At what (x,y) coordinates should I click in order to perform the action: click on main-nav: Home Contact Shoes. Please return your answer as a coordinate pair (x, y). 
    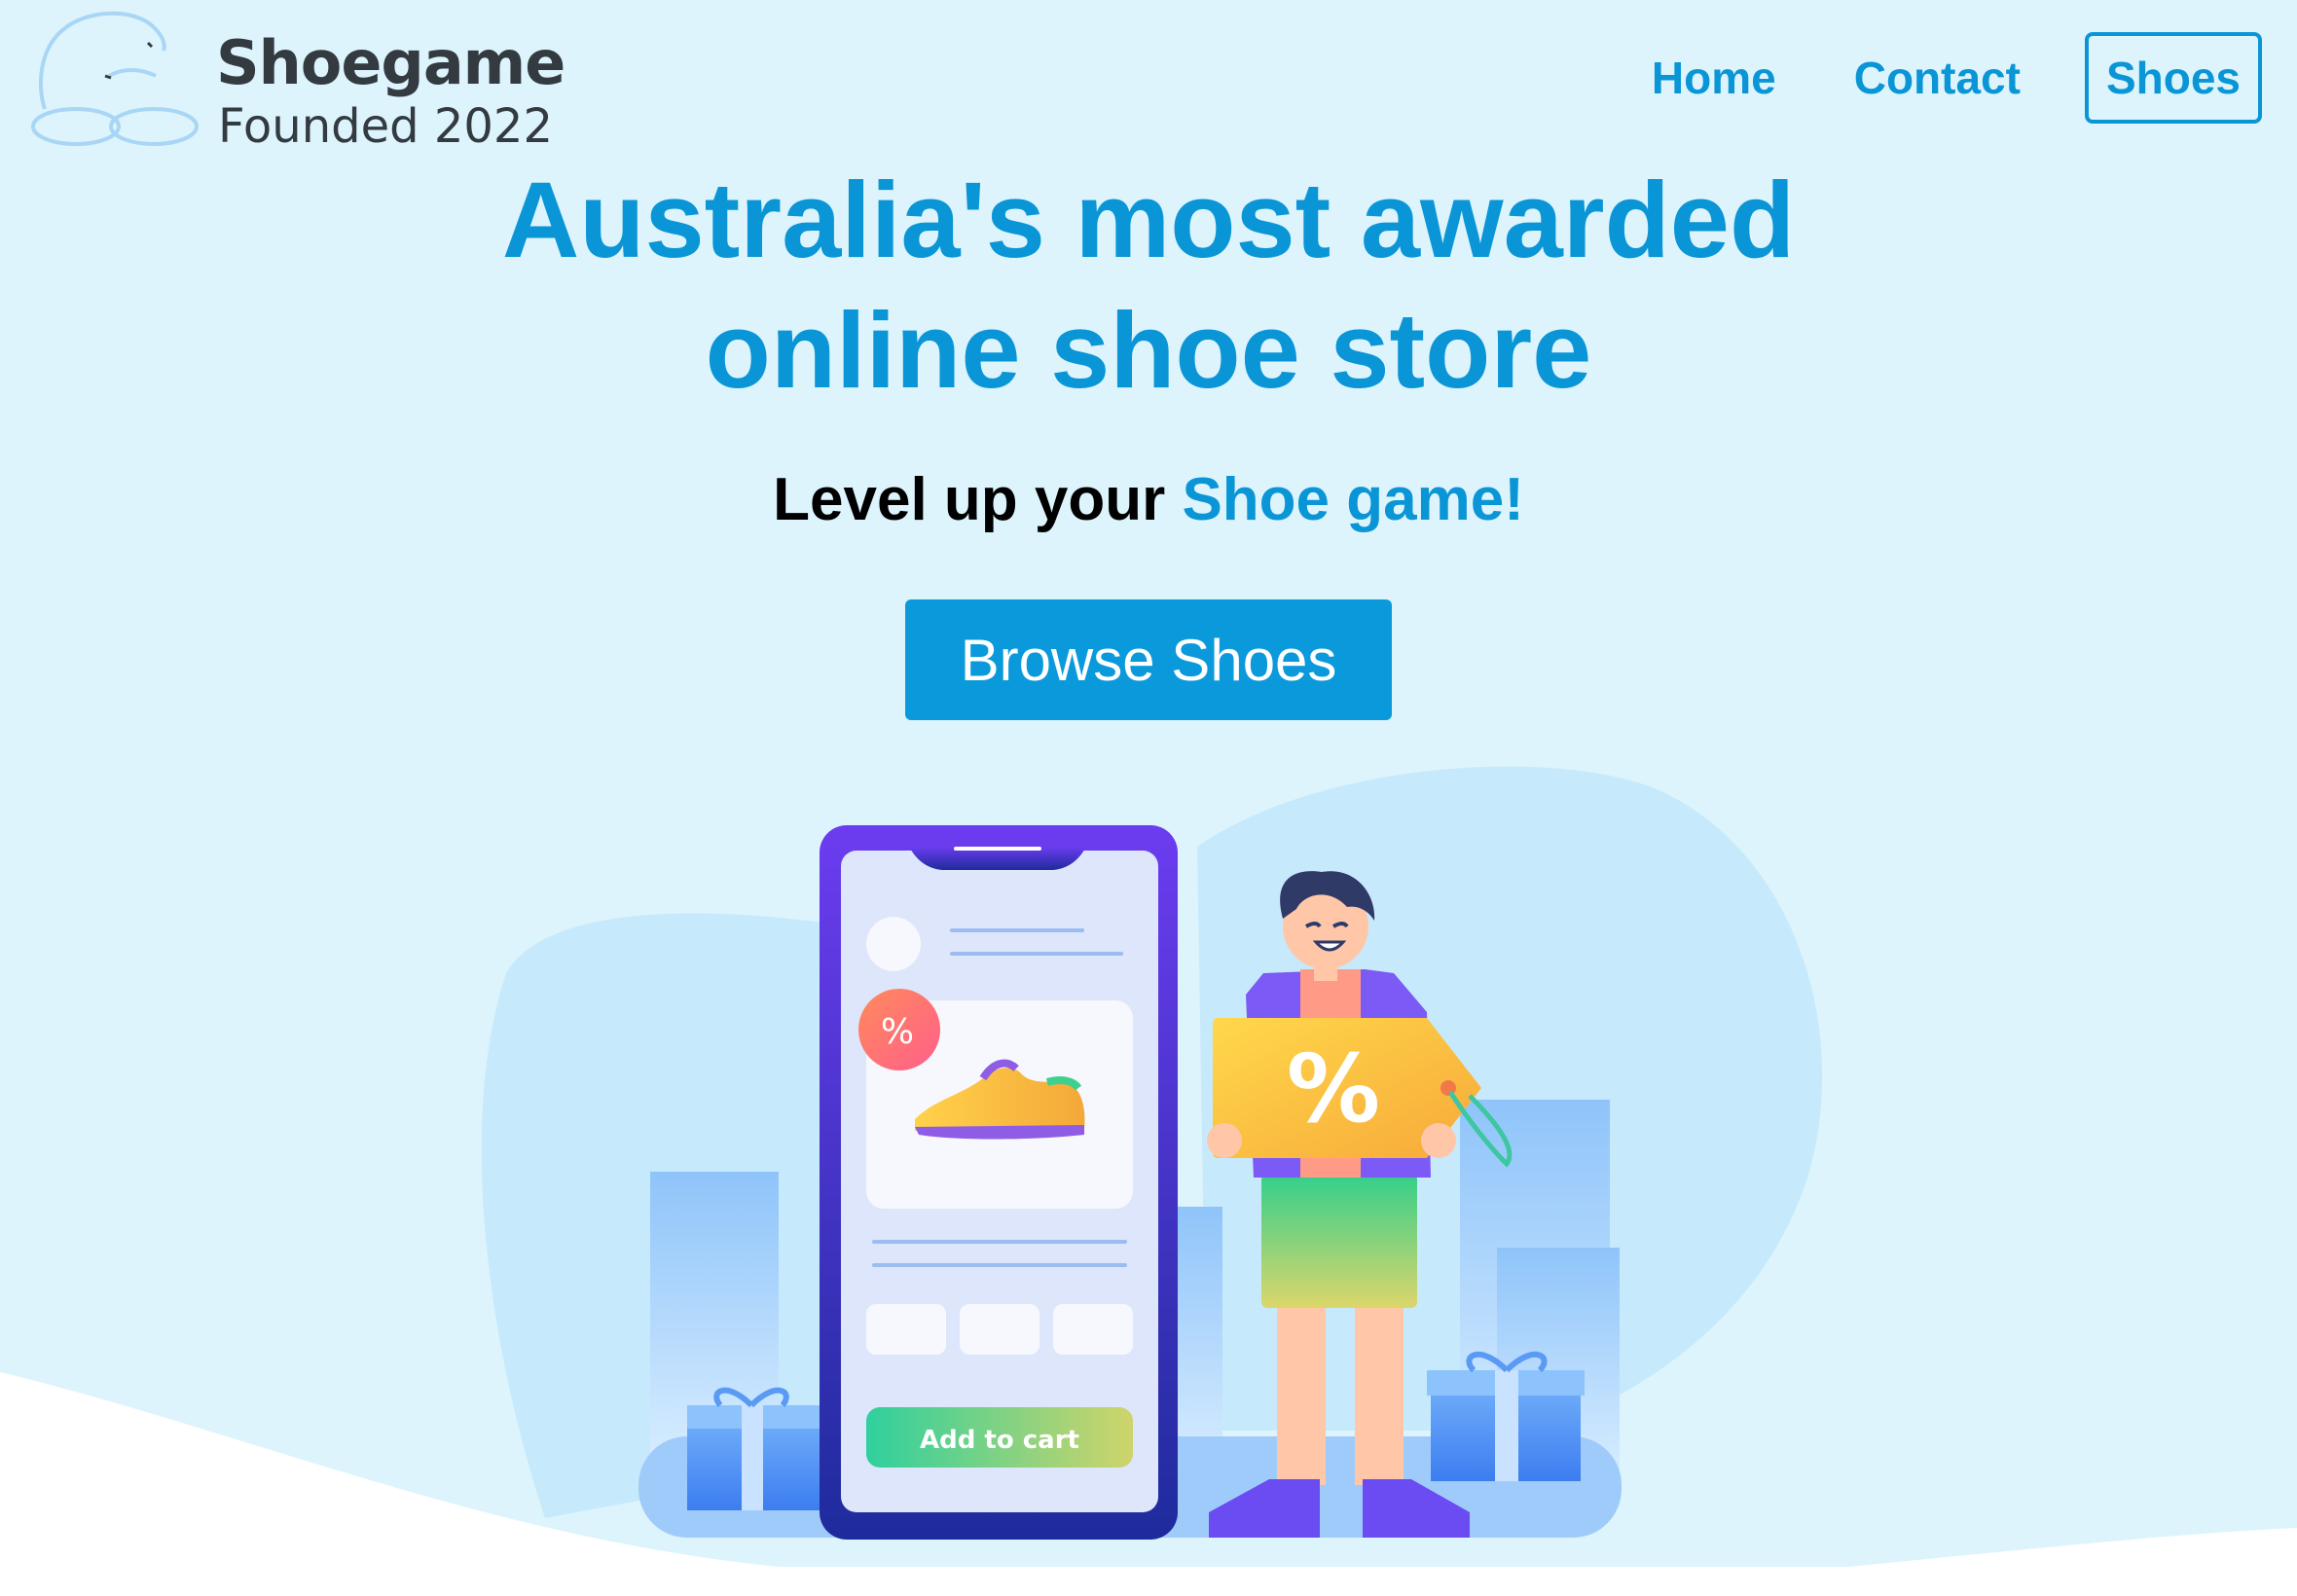
    Looking at the image, I should click on (1918, 78).